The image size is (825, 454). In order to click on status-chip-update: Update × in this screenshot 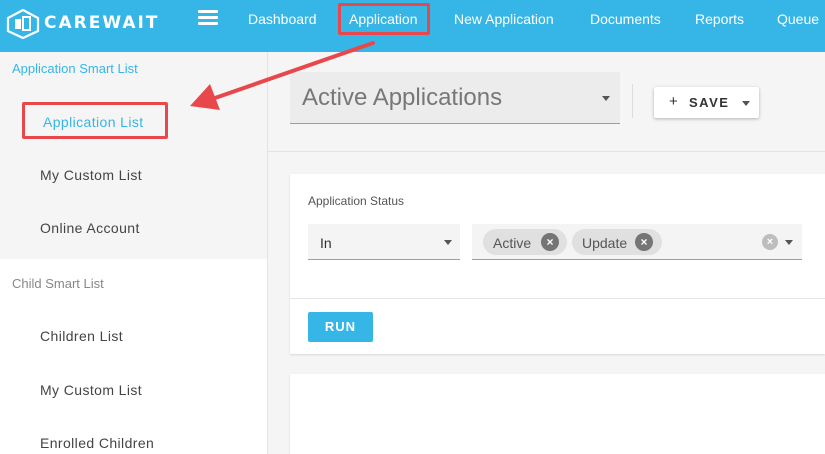, I will do `click(617, 242)`.